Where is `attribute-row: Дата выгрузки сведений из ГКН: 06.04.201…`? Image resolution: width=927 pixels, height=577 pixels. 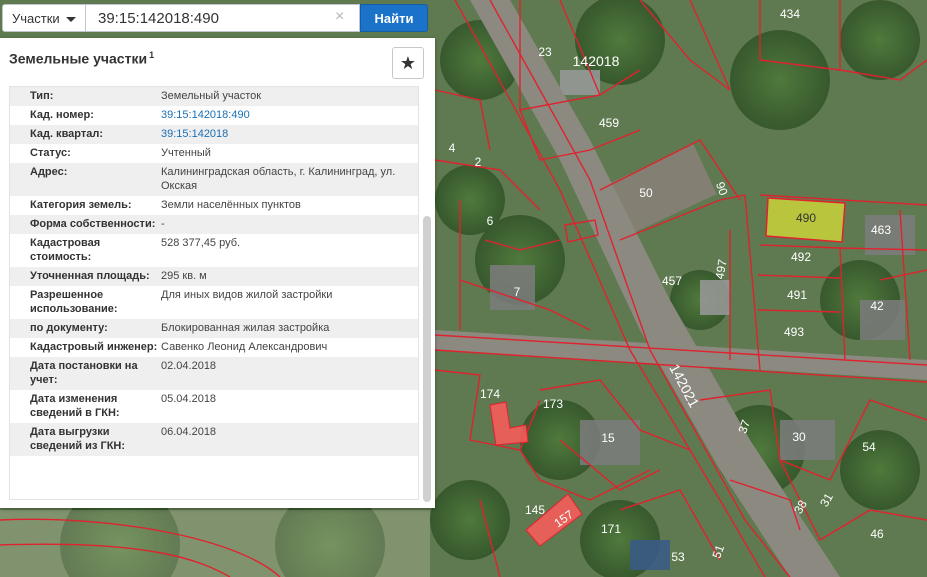 attribute-row: Дата выгрузки сведений из ГКН: 06.04.201… is located at coordinates (214, 439).